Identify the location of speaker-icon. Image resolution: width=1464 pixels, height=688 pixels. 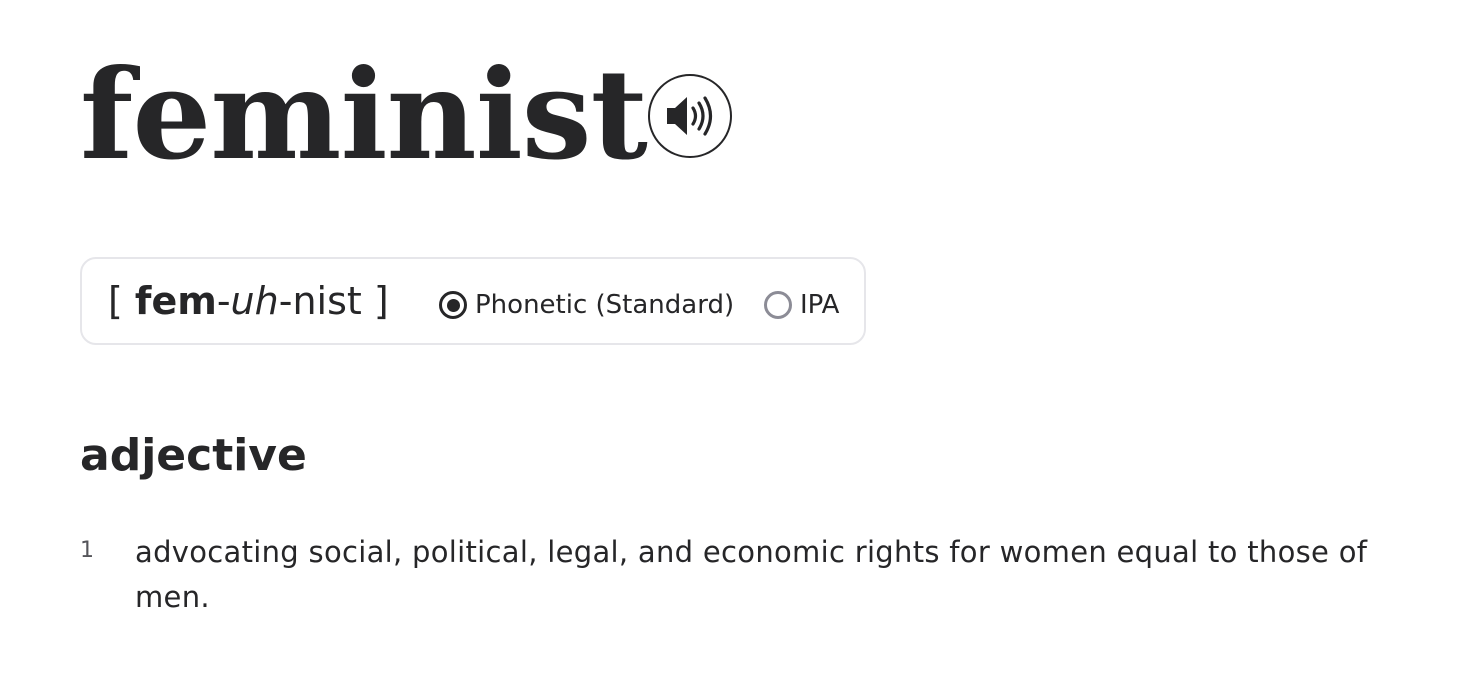
(690, 116).